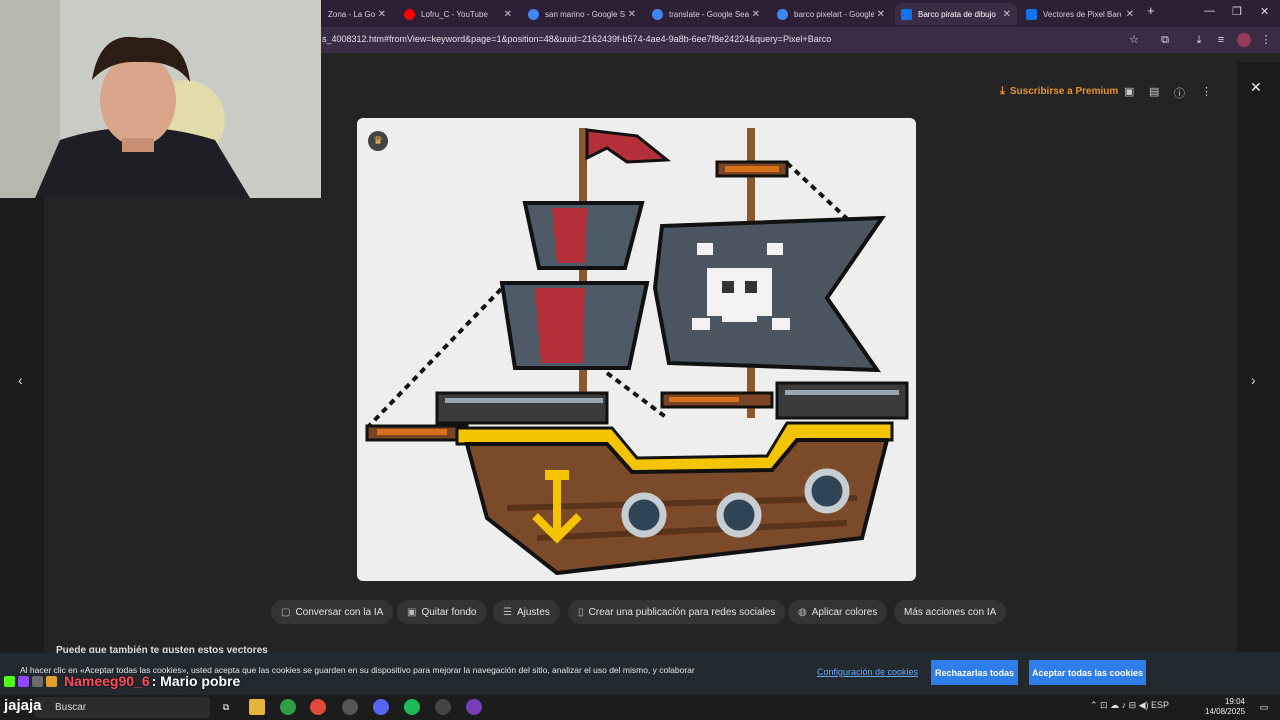  I want to click on tab-4: barco pixelart - Google ✕, so click(831, 14).